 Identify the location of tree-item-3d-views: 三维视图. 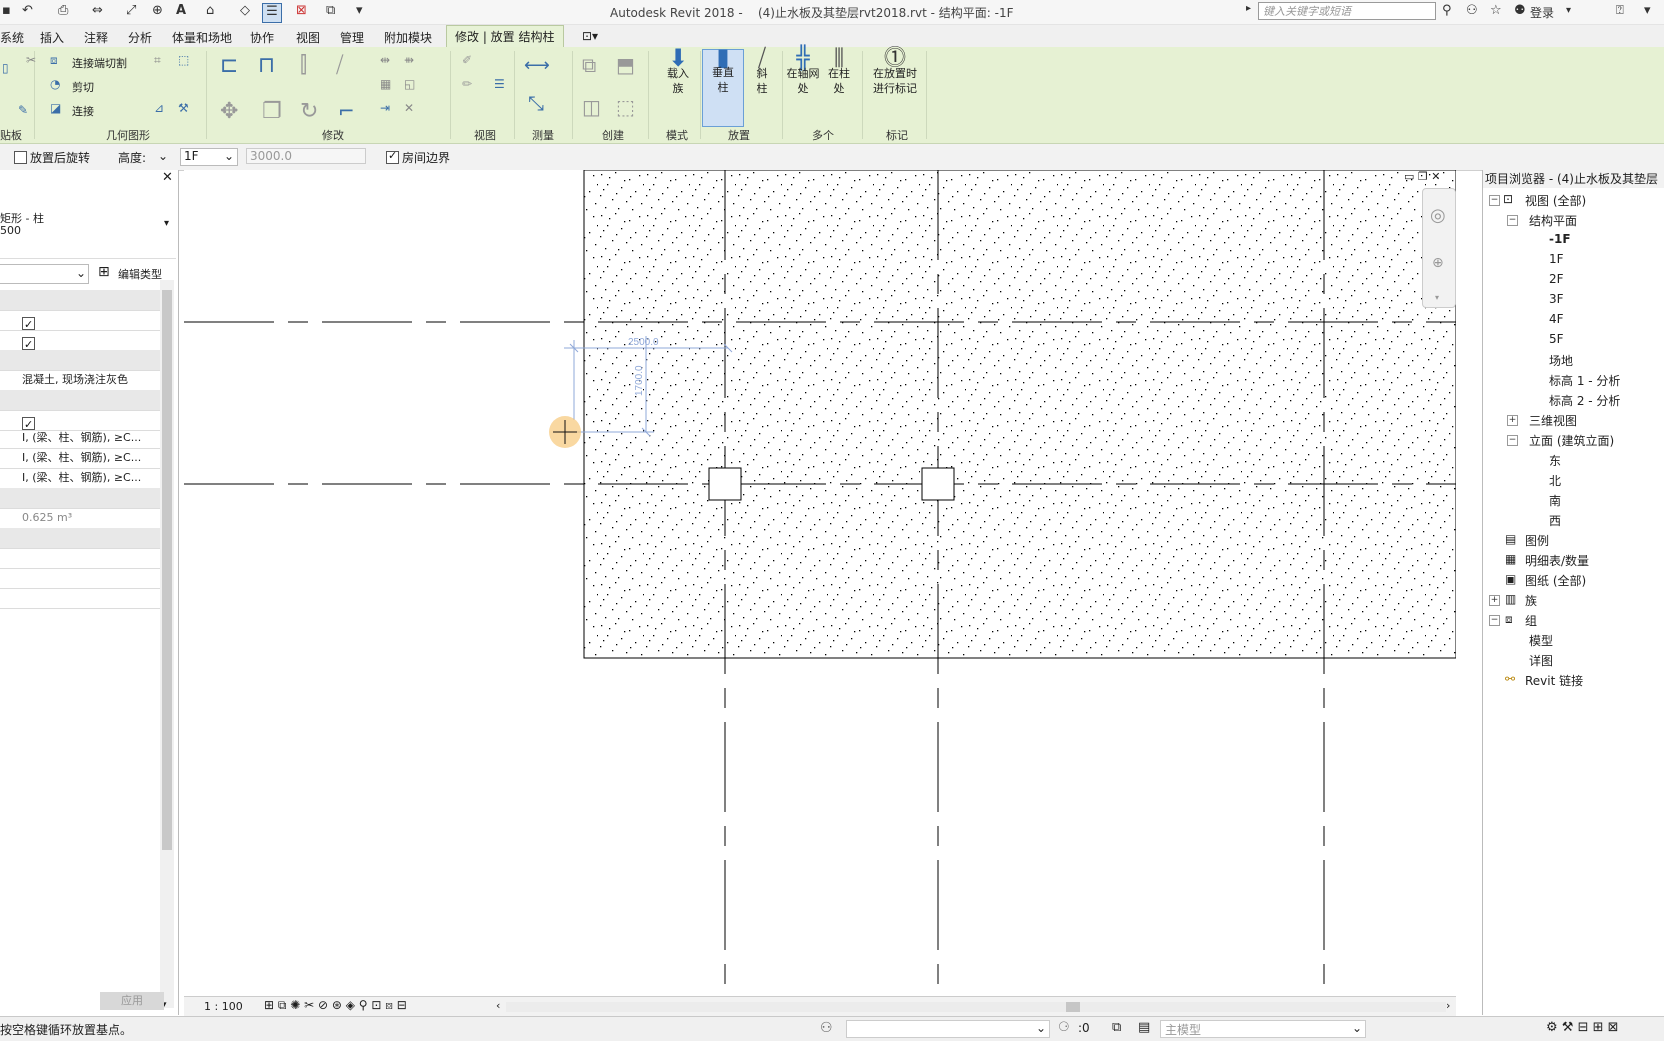
(1553, 420).